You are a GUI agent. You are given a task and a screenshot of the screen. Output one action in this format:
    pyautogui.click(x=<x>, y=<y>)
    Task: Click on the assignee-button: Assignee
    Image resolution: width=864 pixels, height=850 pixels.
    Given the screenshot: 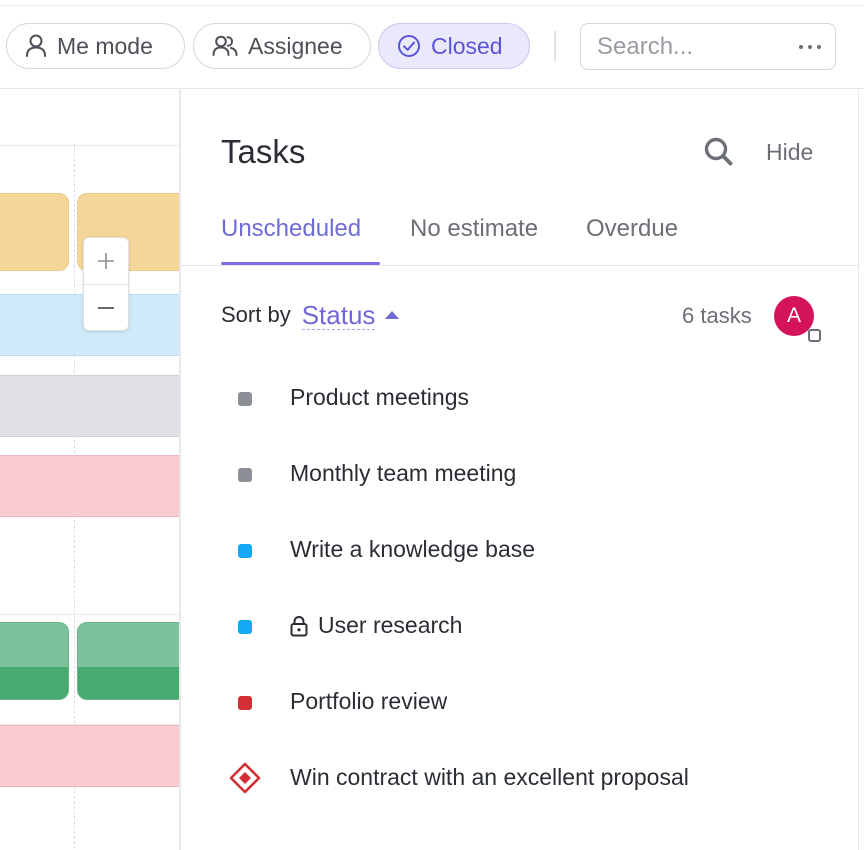 What is the action you would take?
    pyautogui.click(x=282, y=46)
    